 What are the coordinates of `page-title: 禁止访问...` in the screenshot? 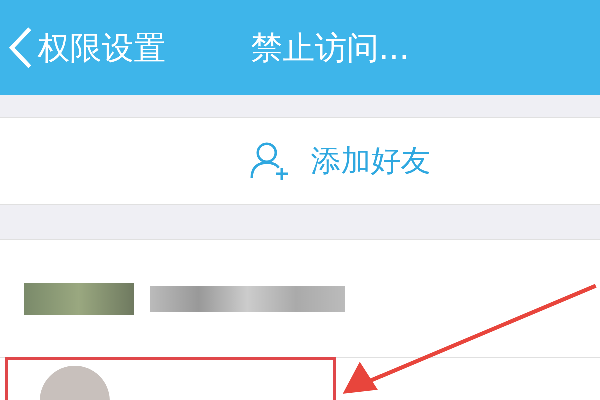 It's located at (330, 48).